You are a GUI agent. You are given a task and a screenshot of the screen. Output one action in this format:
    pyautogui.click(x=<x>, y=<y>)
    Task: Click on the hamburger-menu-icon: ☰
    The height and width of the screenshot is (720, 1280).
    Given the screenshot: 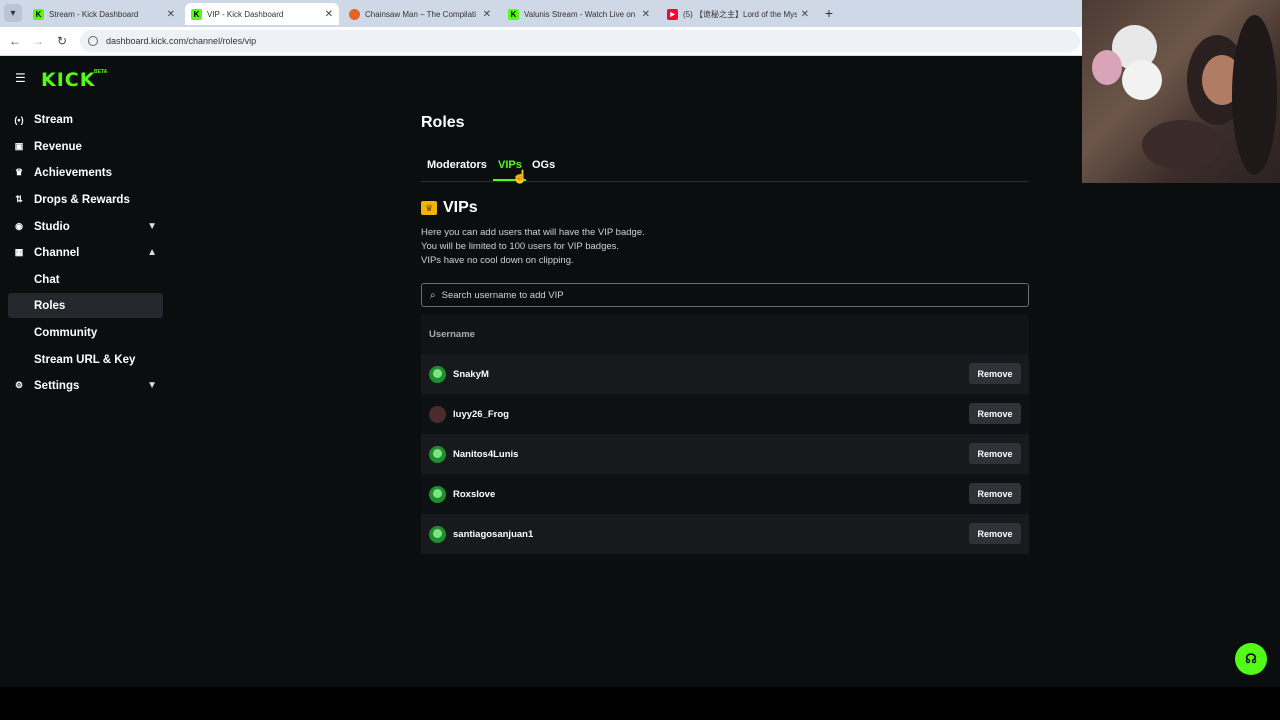 What is the action you would take?
    pyautogui.click(x=21, y=78)
    